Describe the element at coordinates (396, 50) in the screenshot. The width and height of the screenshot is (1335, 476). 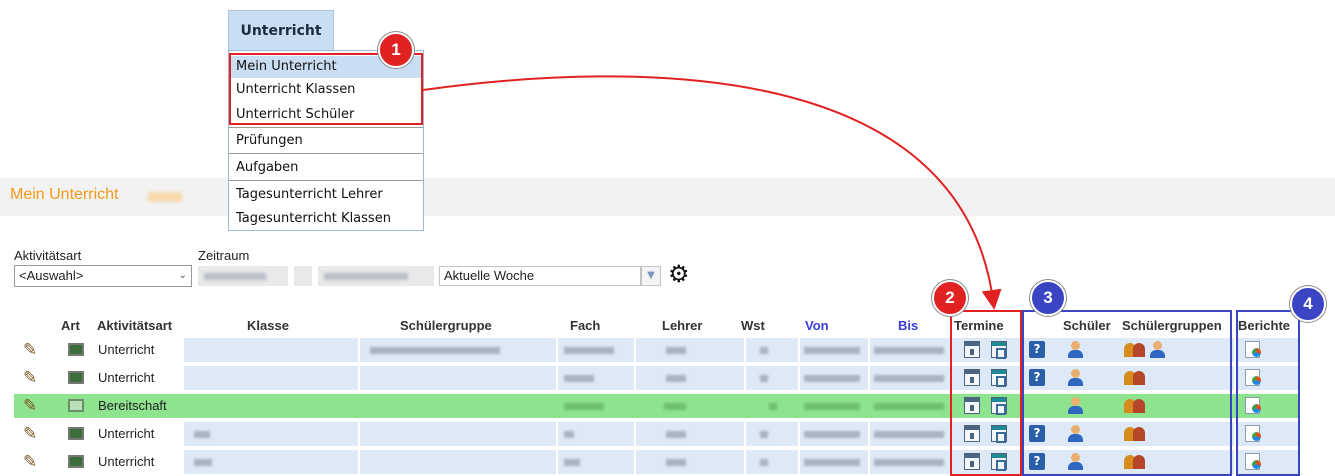
I see `annotation-badge-1: 1` at that location.